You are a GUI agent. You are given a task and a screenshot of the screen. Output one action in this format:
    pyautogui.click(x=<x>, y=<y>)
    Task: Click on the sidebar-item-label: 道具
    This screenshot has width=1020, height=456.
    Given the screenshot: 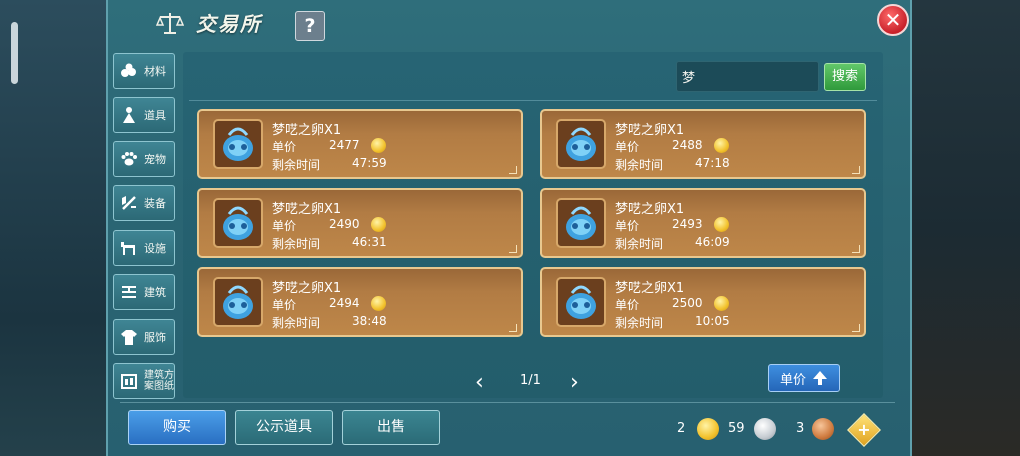 What is the action you would take?
    pyautogui.click(x=155, y=115)
    